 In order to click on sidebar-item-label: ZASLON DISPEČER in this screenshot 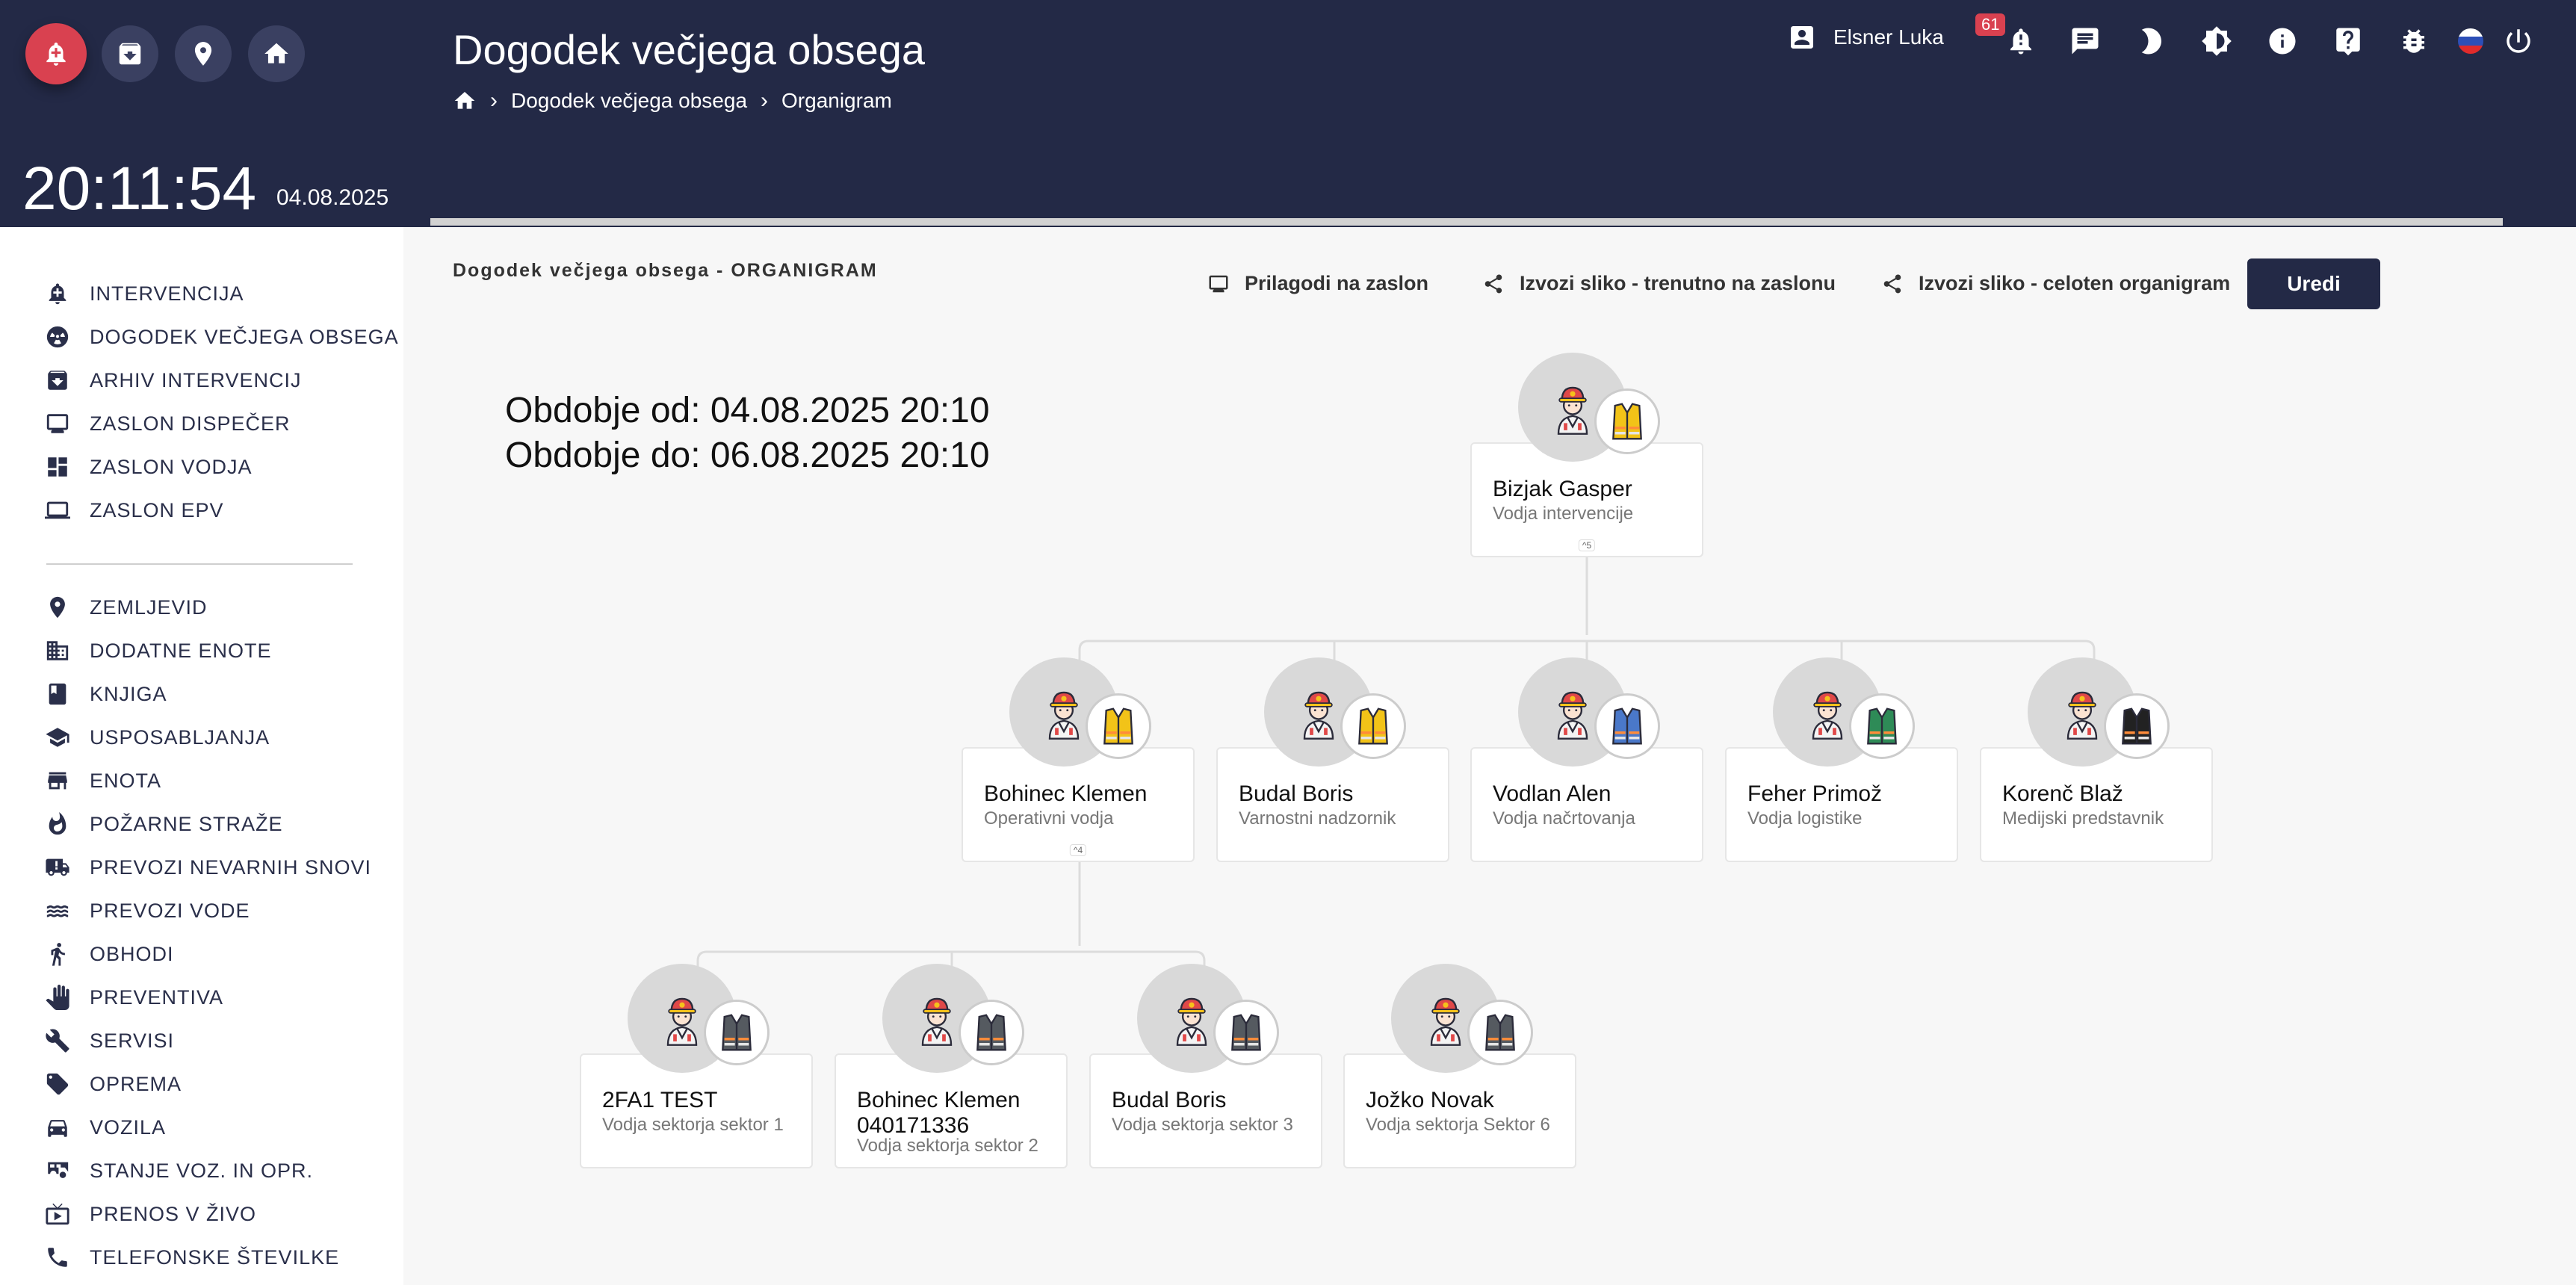, I will do `click(190, 423)`.